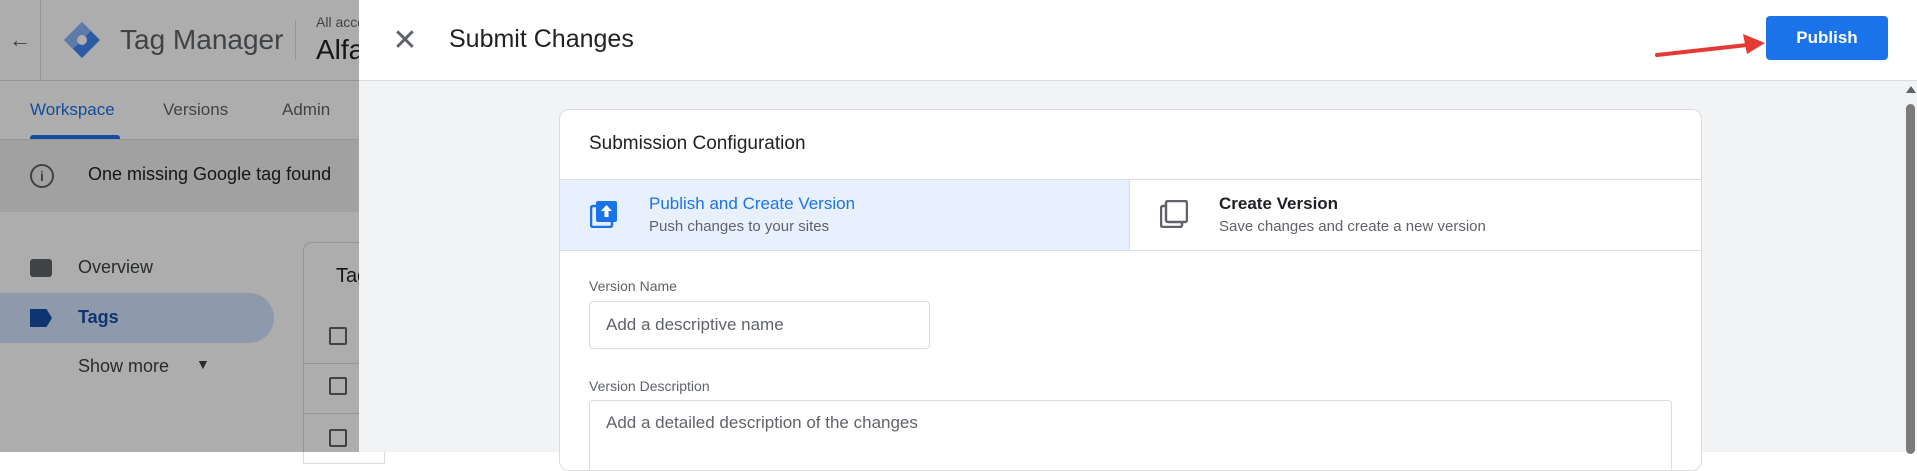 The image size is (1917, 471). Describe the element at coordinates (541, 39) in the screenshot. I see `modal-title: Submit Changes` at that location.